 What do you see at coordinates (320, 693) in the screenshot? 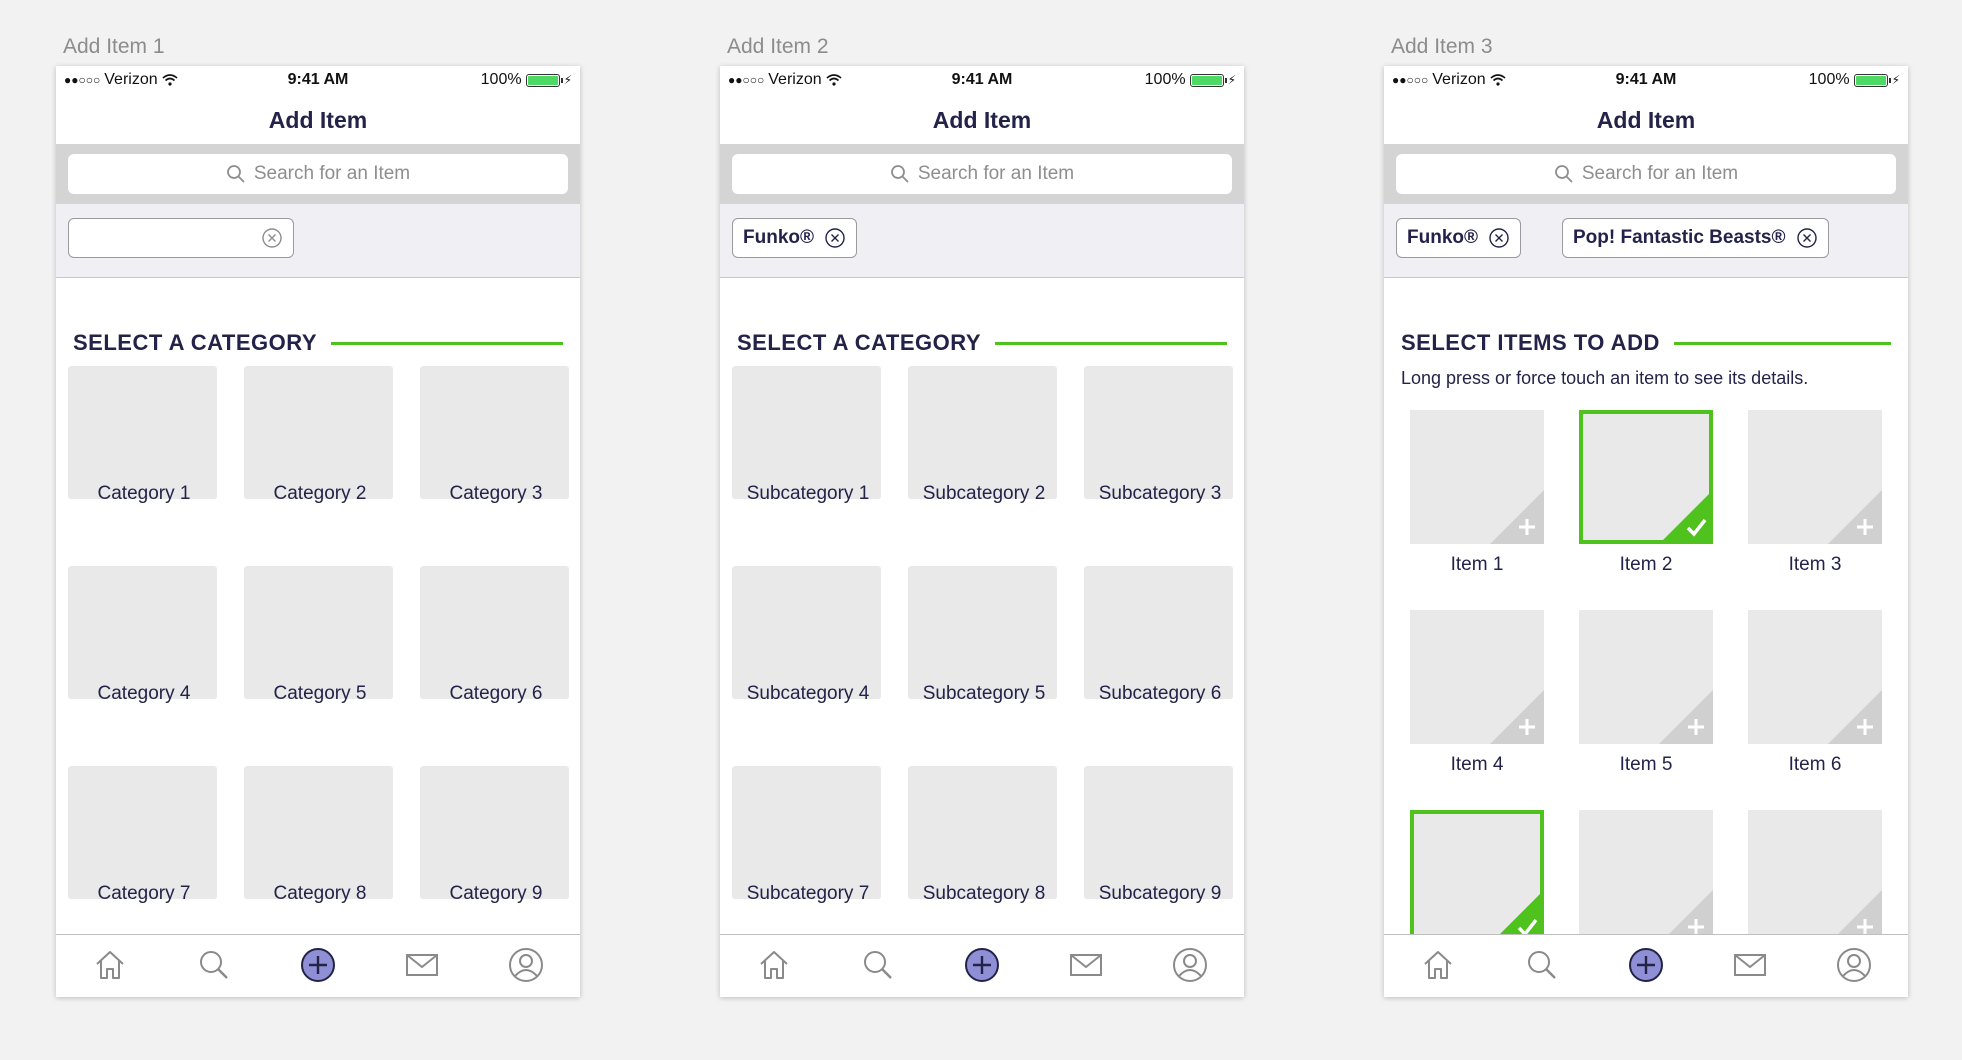
I see `category-label: Category 5` at bounding box center [320, 693].